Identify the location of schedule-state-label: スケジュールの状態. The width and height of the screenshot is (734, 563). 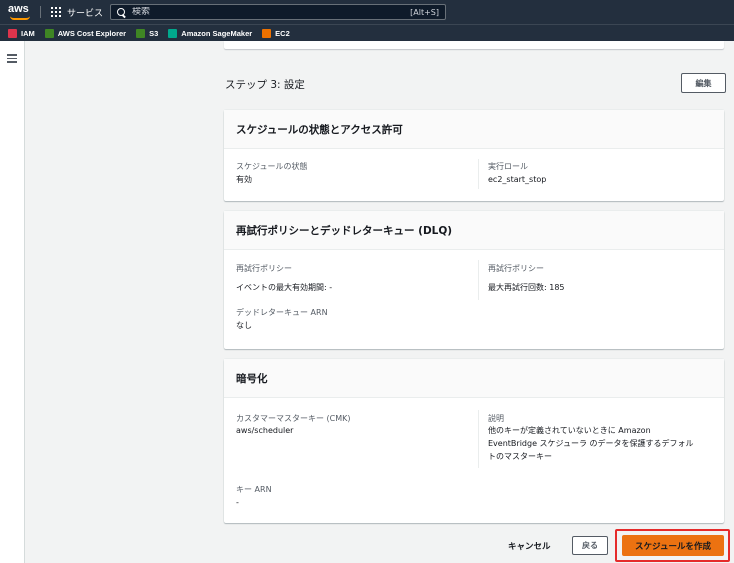
(272, 166).